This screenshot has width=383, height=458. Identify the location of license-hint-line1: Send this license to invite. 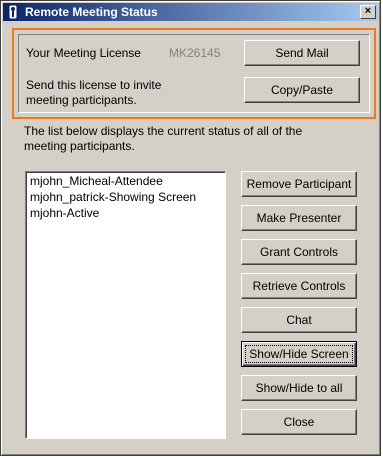
(94, 85).